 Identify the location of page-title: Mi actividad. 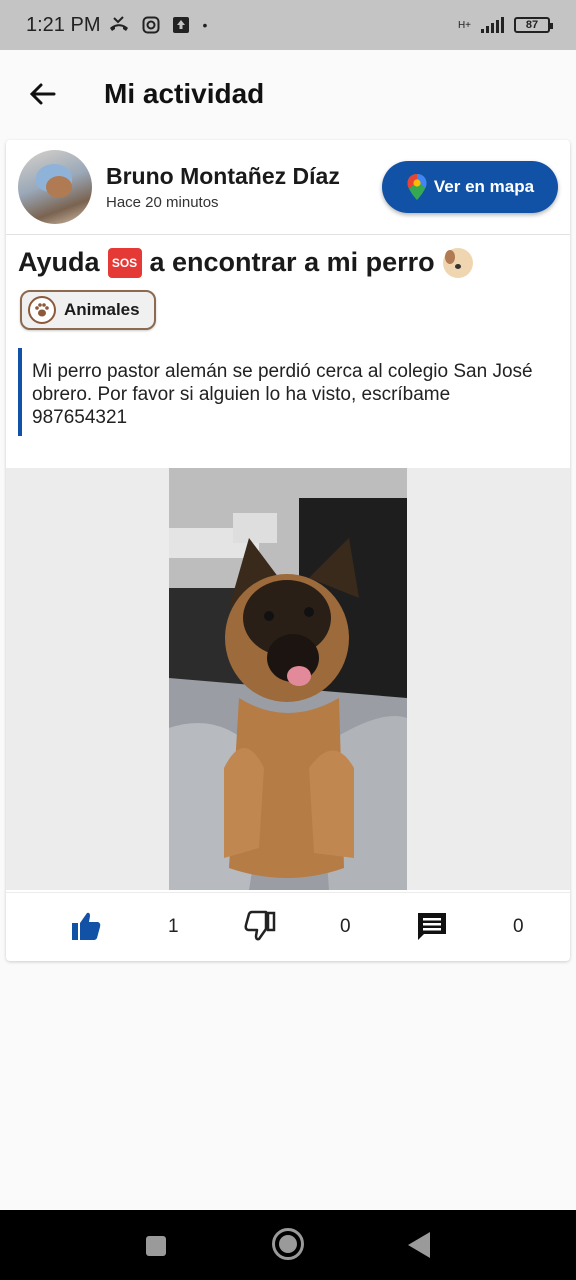
(184, 93).